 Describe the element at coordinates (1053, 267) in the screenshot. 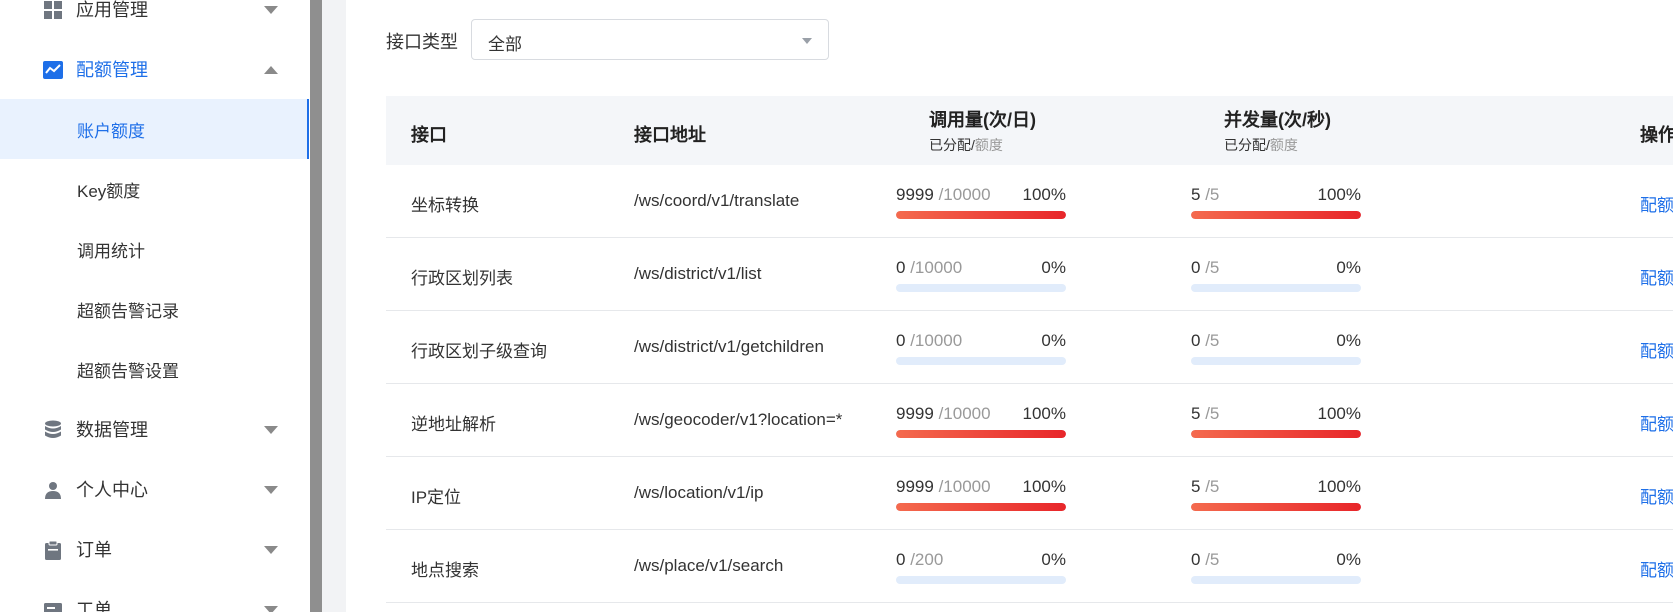

I see `calls-percent: 0%` at that location.